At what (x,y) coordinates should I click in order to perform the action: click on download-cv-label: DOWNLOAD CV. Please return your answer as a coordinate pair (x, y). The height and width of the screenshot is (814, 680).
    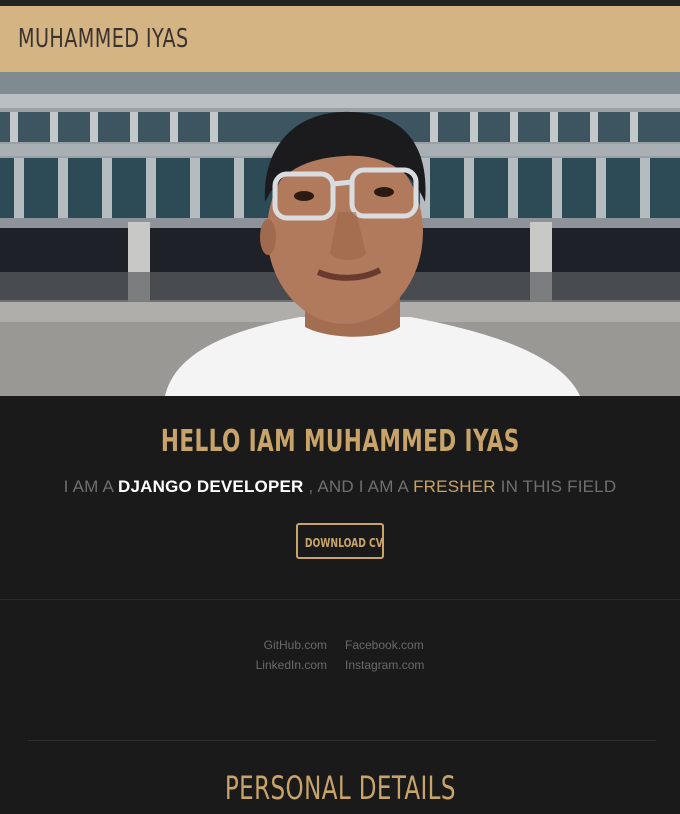
    Looking at the image, I should click on (343, 543).